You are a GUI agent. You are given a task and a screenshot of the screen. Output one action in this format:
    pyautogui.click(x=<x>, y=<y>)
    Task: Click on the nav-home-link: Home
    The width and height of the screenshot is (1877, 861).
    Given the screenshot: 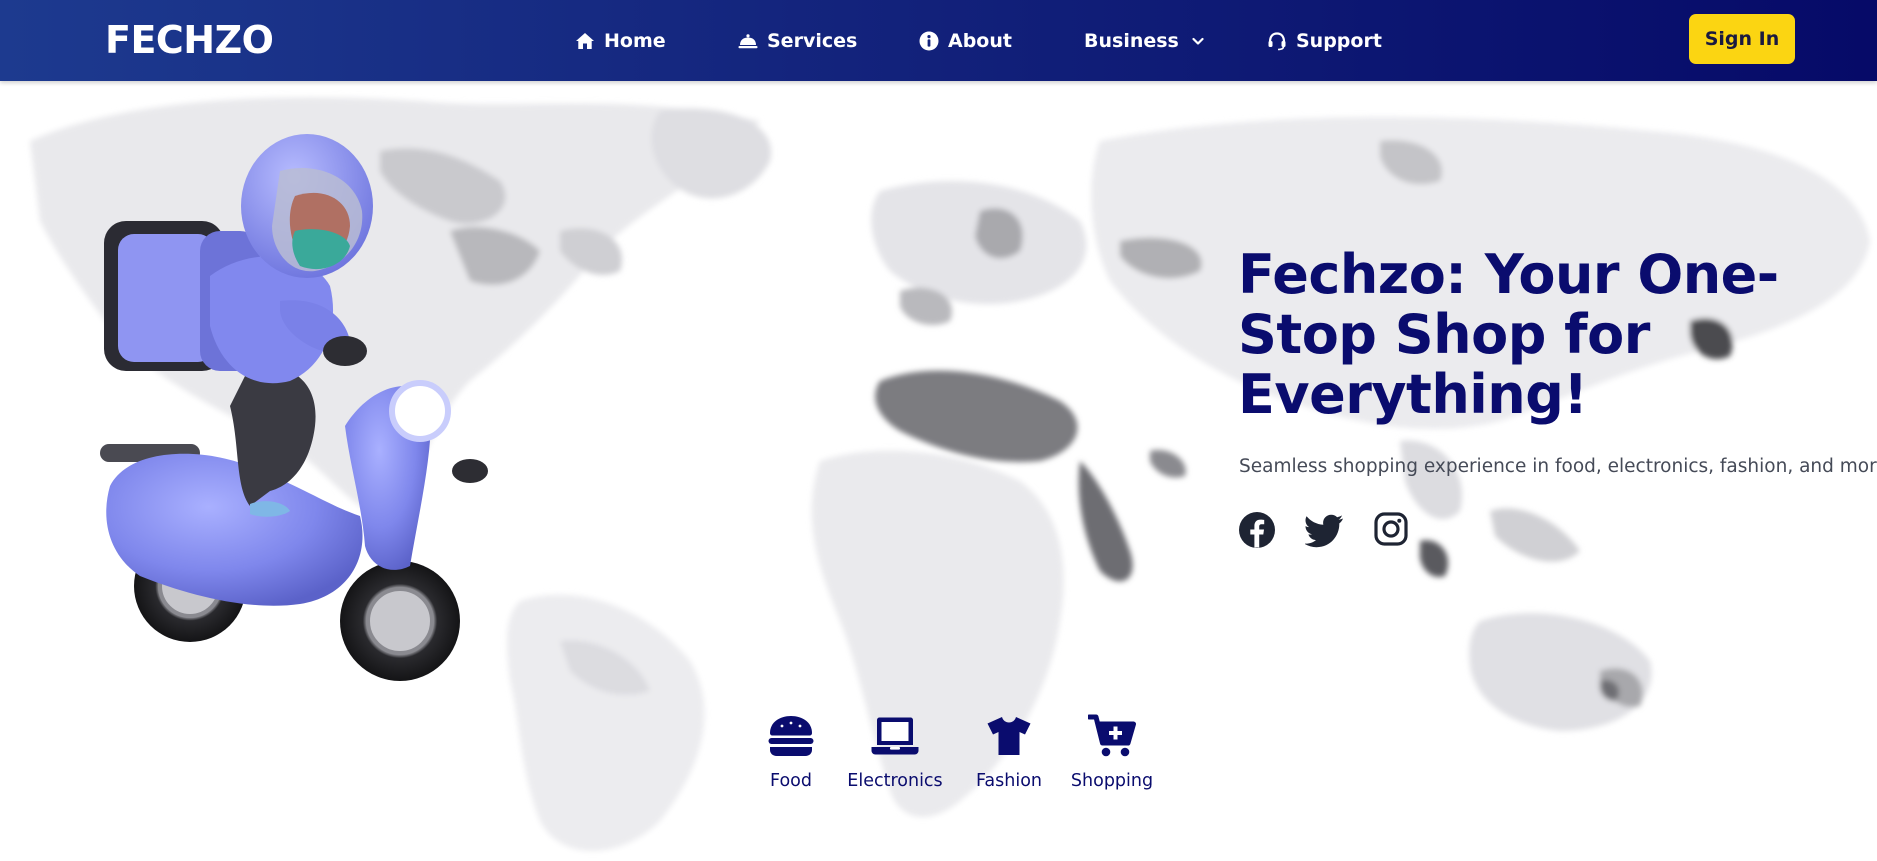 What is the action you would take?
    pyautogui.click(x=620, y=41)
    